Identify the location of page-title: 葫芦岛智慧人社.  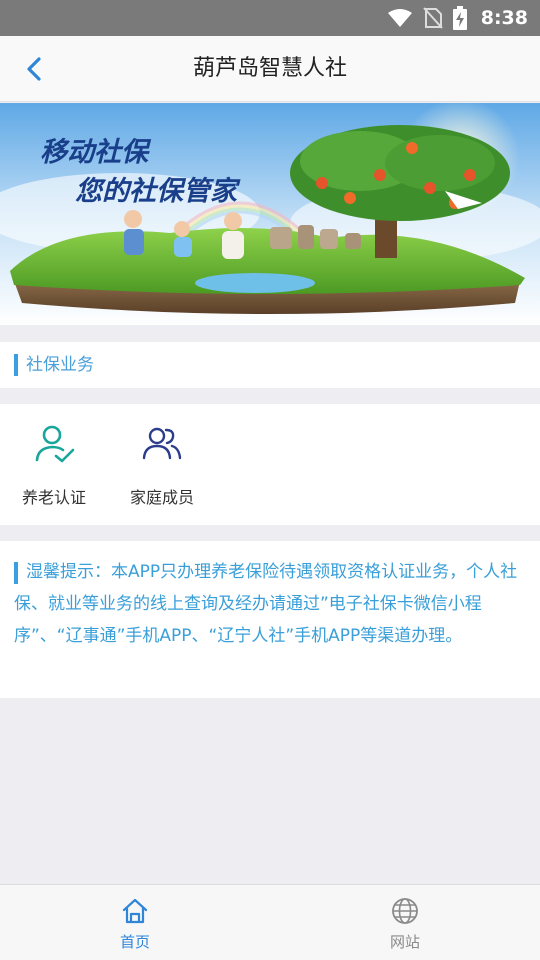
(269, 68).